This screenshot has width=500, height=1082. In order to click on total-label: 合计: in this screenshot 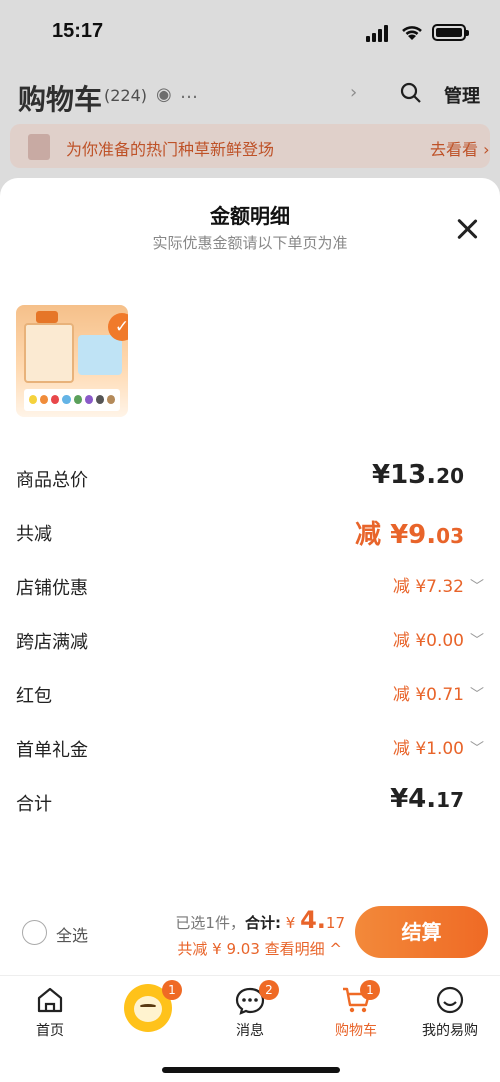, I will do `click(262, 923)`.